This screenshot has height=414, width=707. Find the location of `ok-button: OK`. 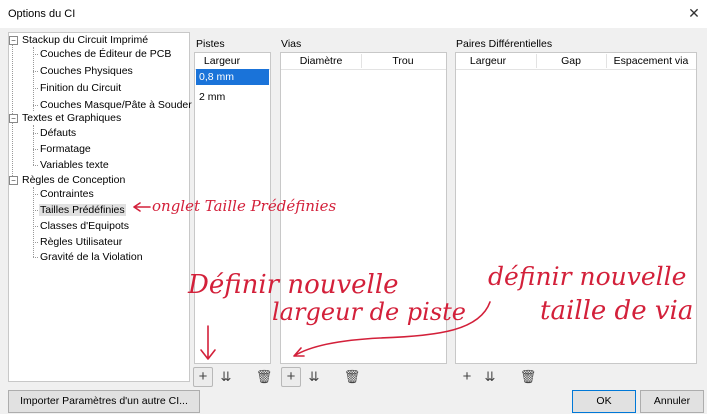

ok-button: OK is located at coordinates (604, 401).